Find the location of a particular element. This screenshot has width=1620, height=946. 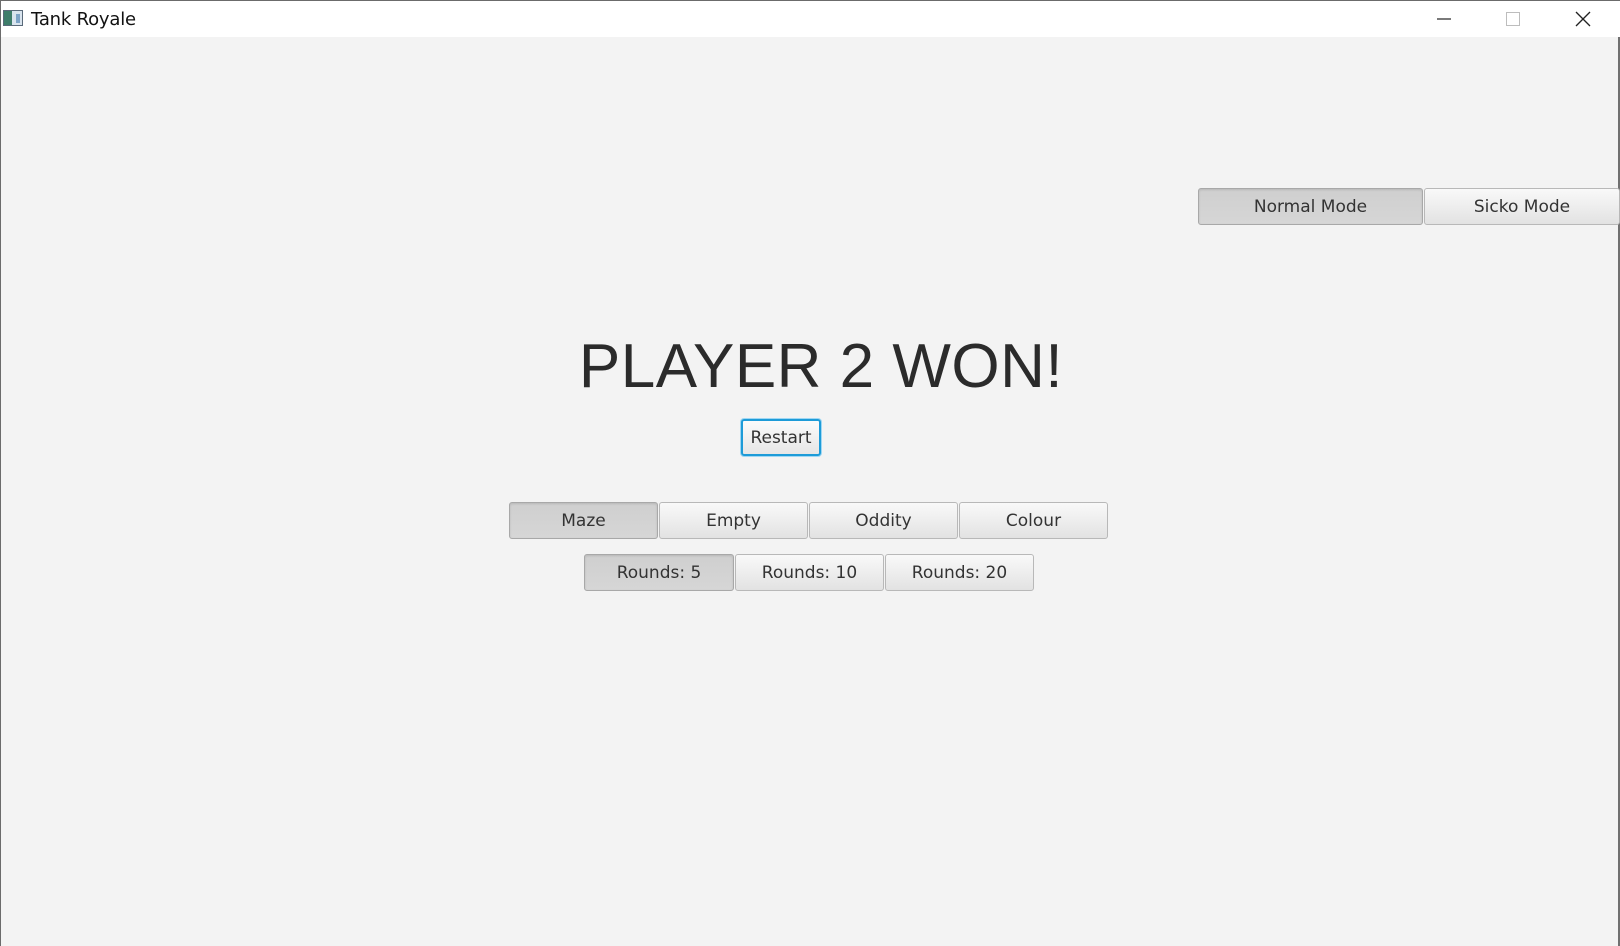

window-title: Tank Royale is located at coordinates (83, 19).